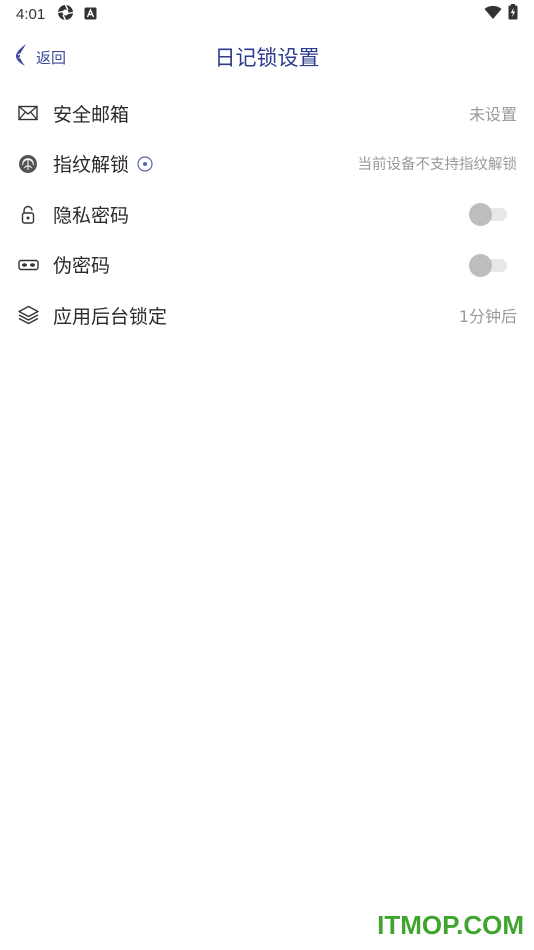 The height and width of the screenshot is (950, 534). I want to click on privacy-password-toggle, so click(488, 214).